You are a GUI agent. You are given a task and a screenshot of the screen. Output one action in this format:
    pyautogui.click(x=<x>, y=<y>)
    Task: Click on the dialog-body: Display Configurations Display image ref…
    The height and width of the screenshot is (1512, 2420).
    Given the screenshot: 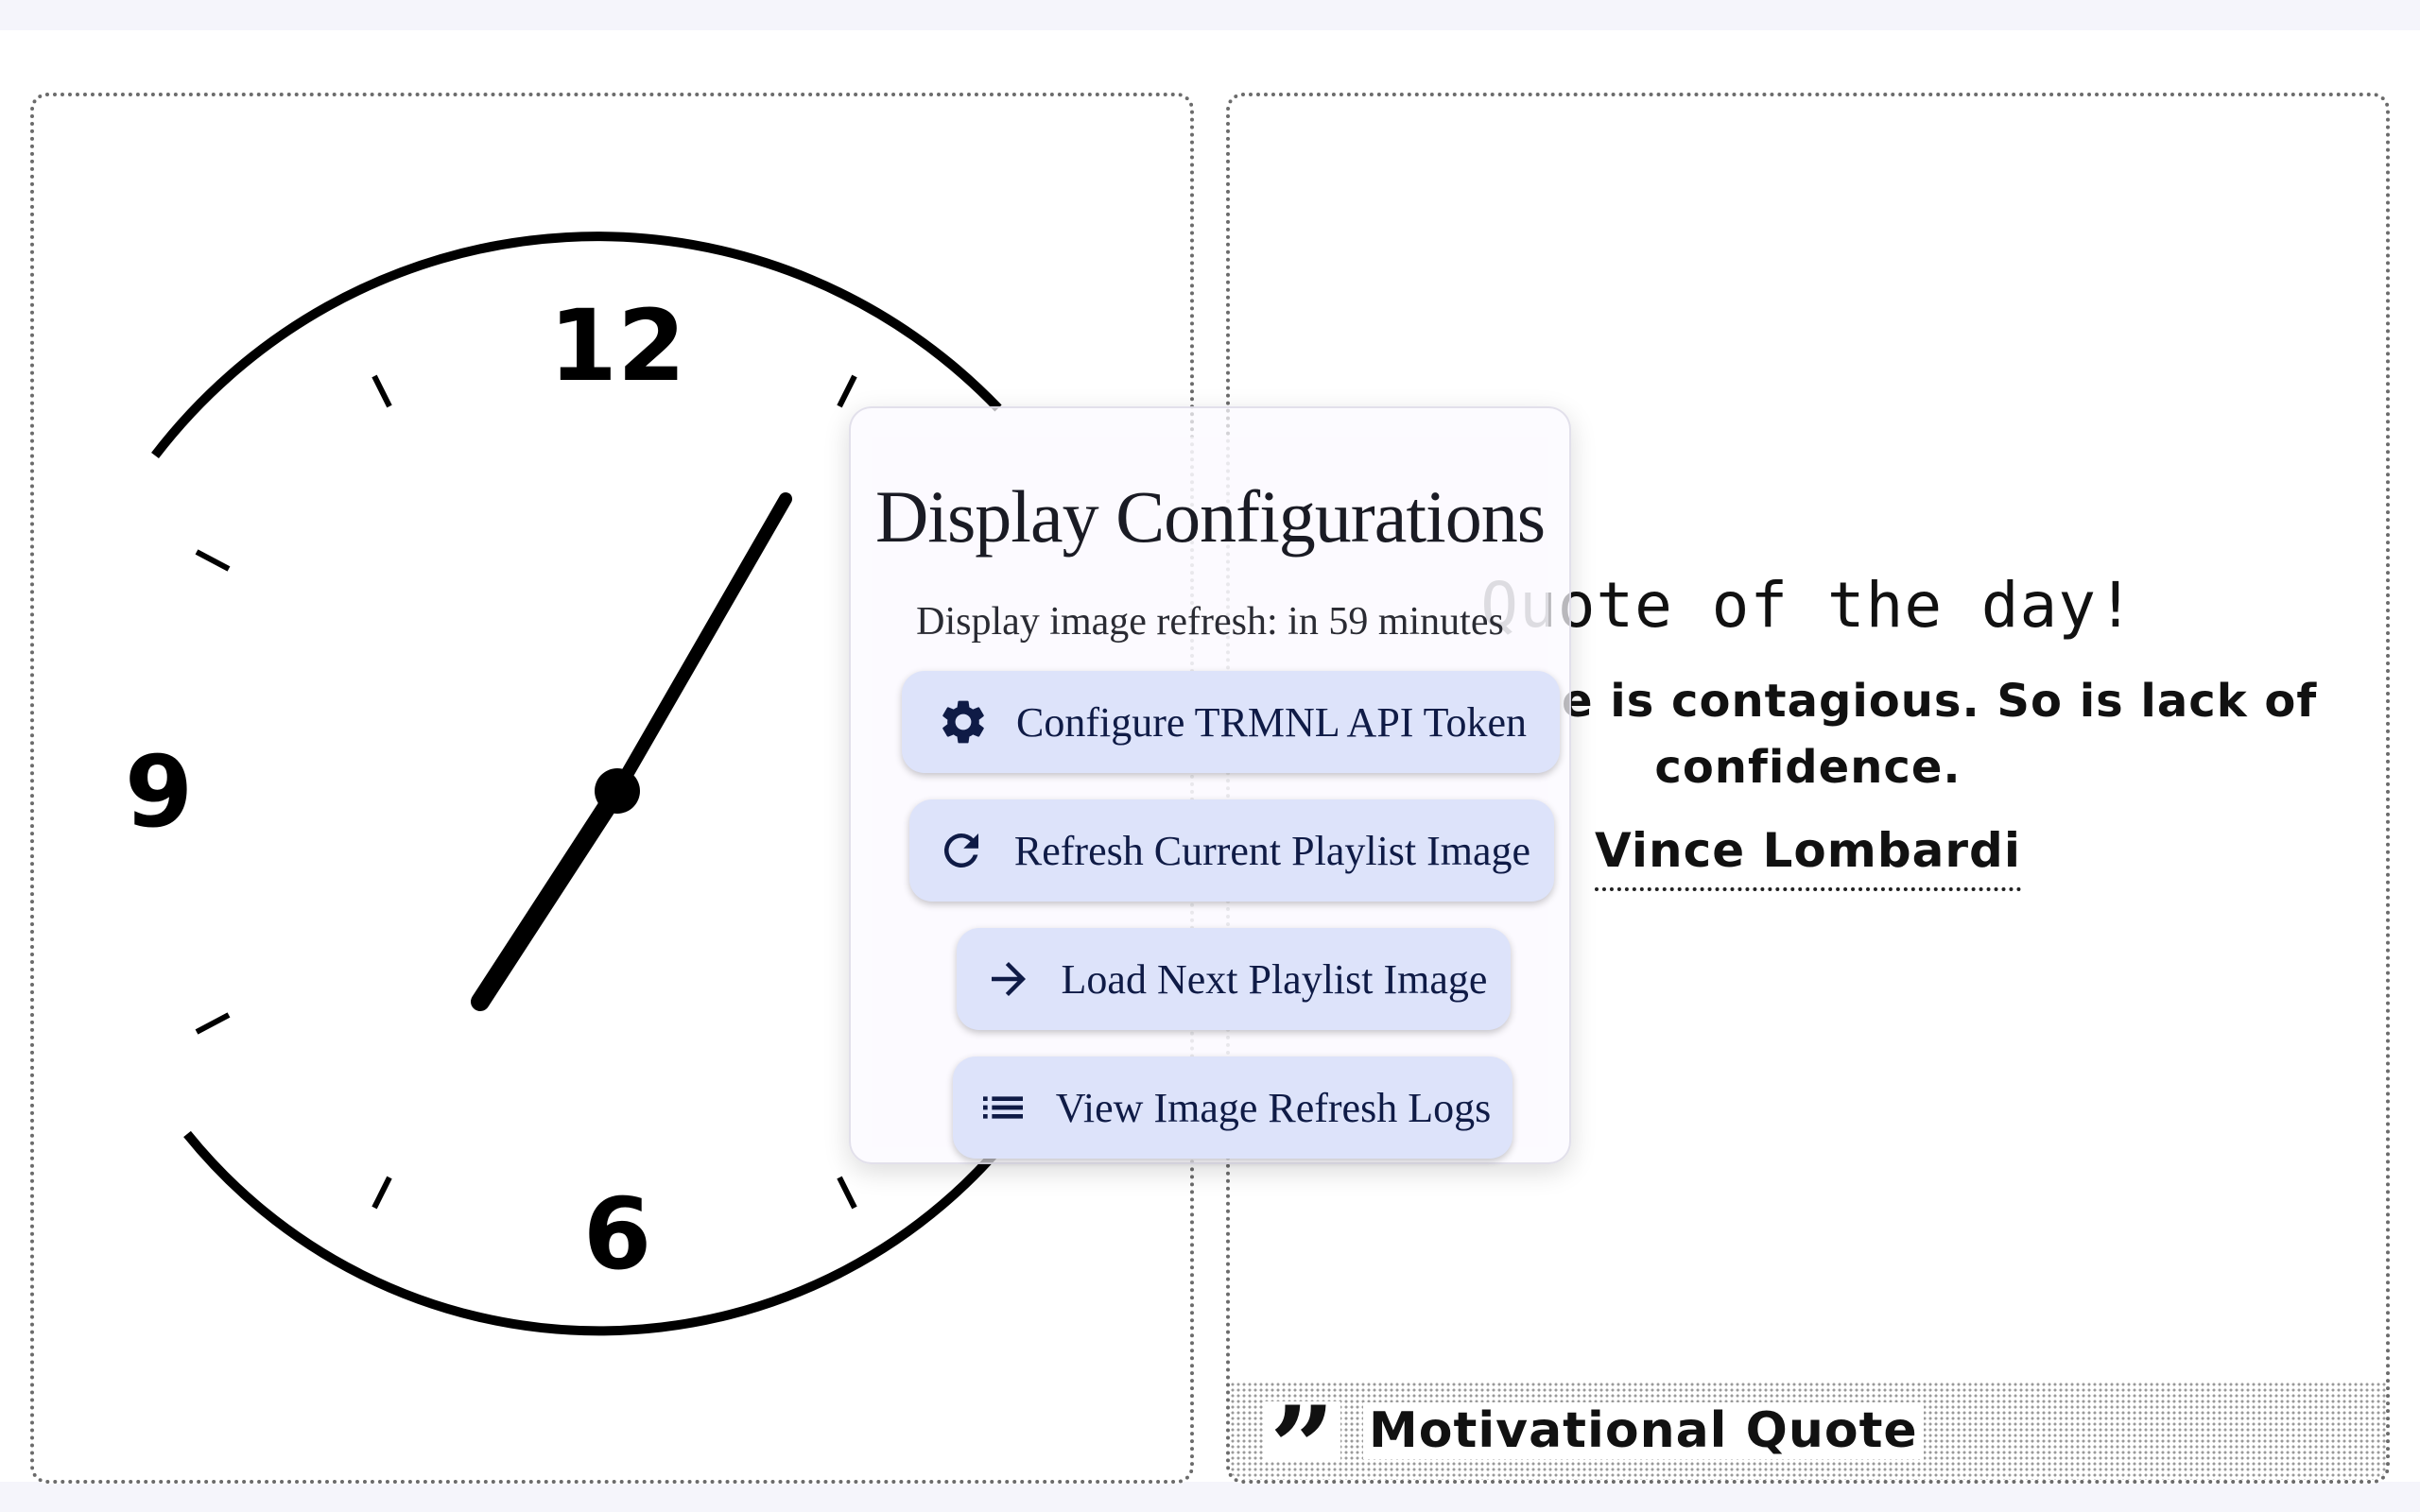 What is the action you would take?
    pyautogui.click(x=1216, y=798)
    